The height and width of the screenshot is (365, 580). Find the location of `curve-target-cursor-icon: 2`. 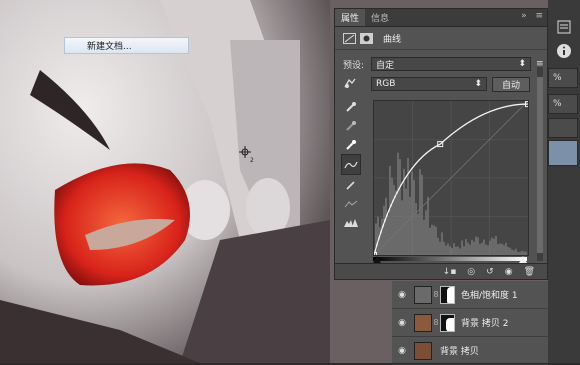

curve-target-cursor-icon: 2 is located at coordinates (246, 154).